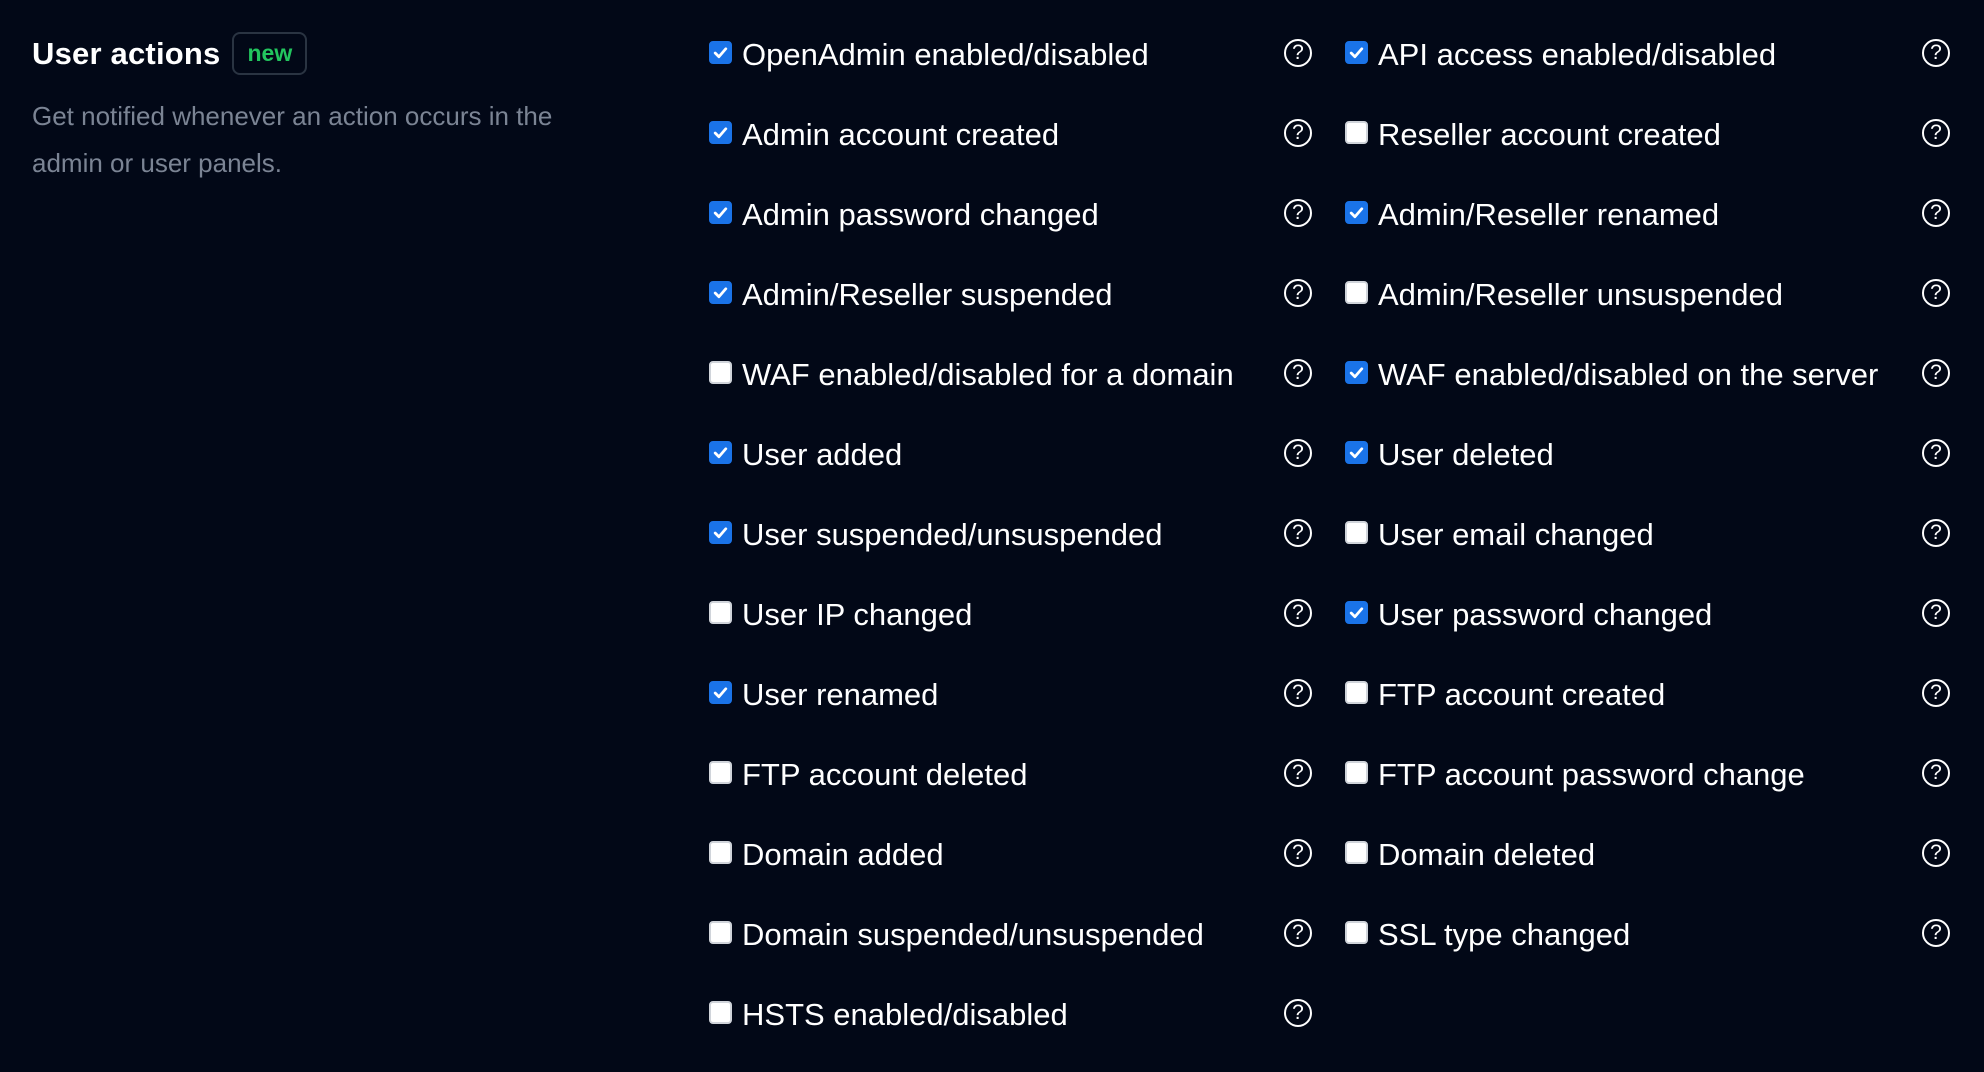  I want to click on option-row: User deleted, so click(1449, 452).